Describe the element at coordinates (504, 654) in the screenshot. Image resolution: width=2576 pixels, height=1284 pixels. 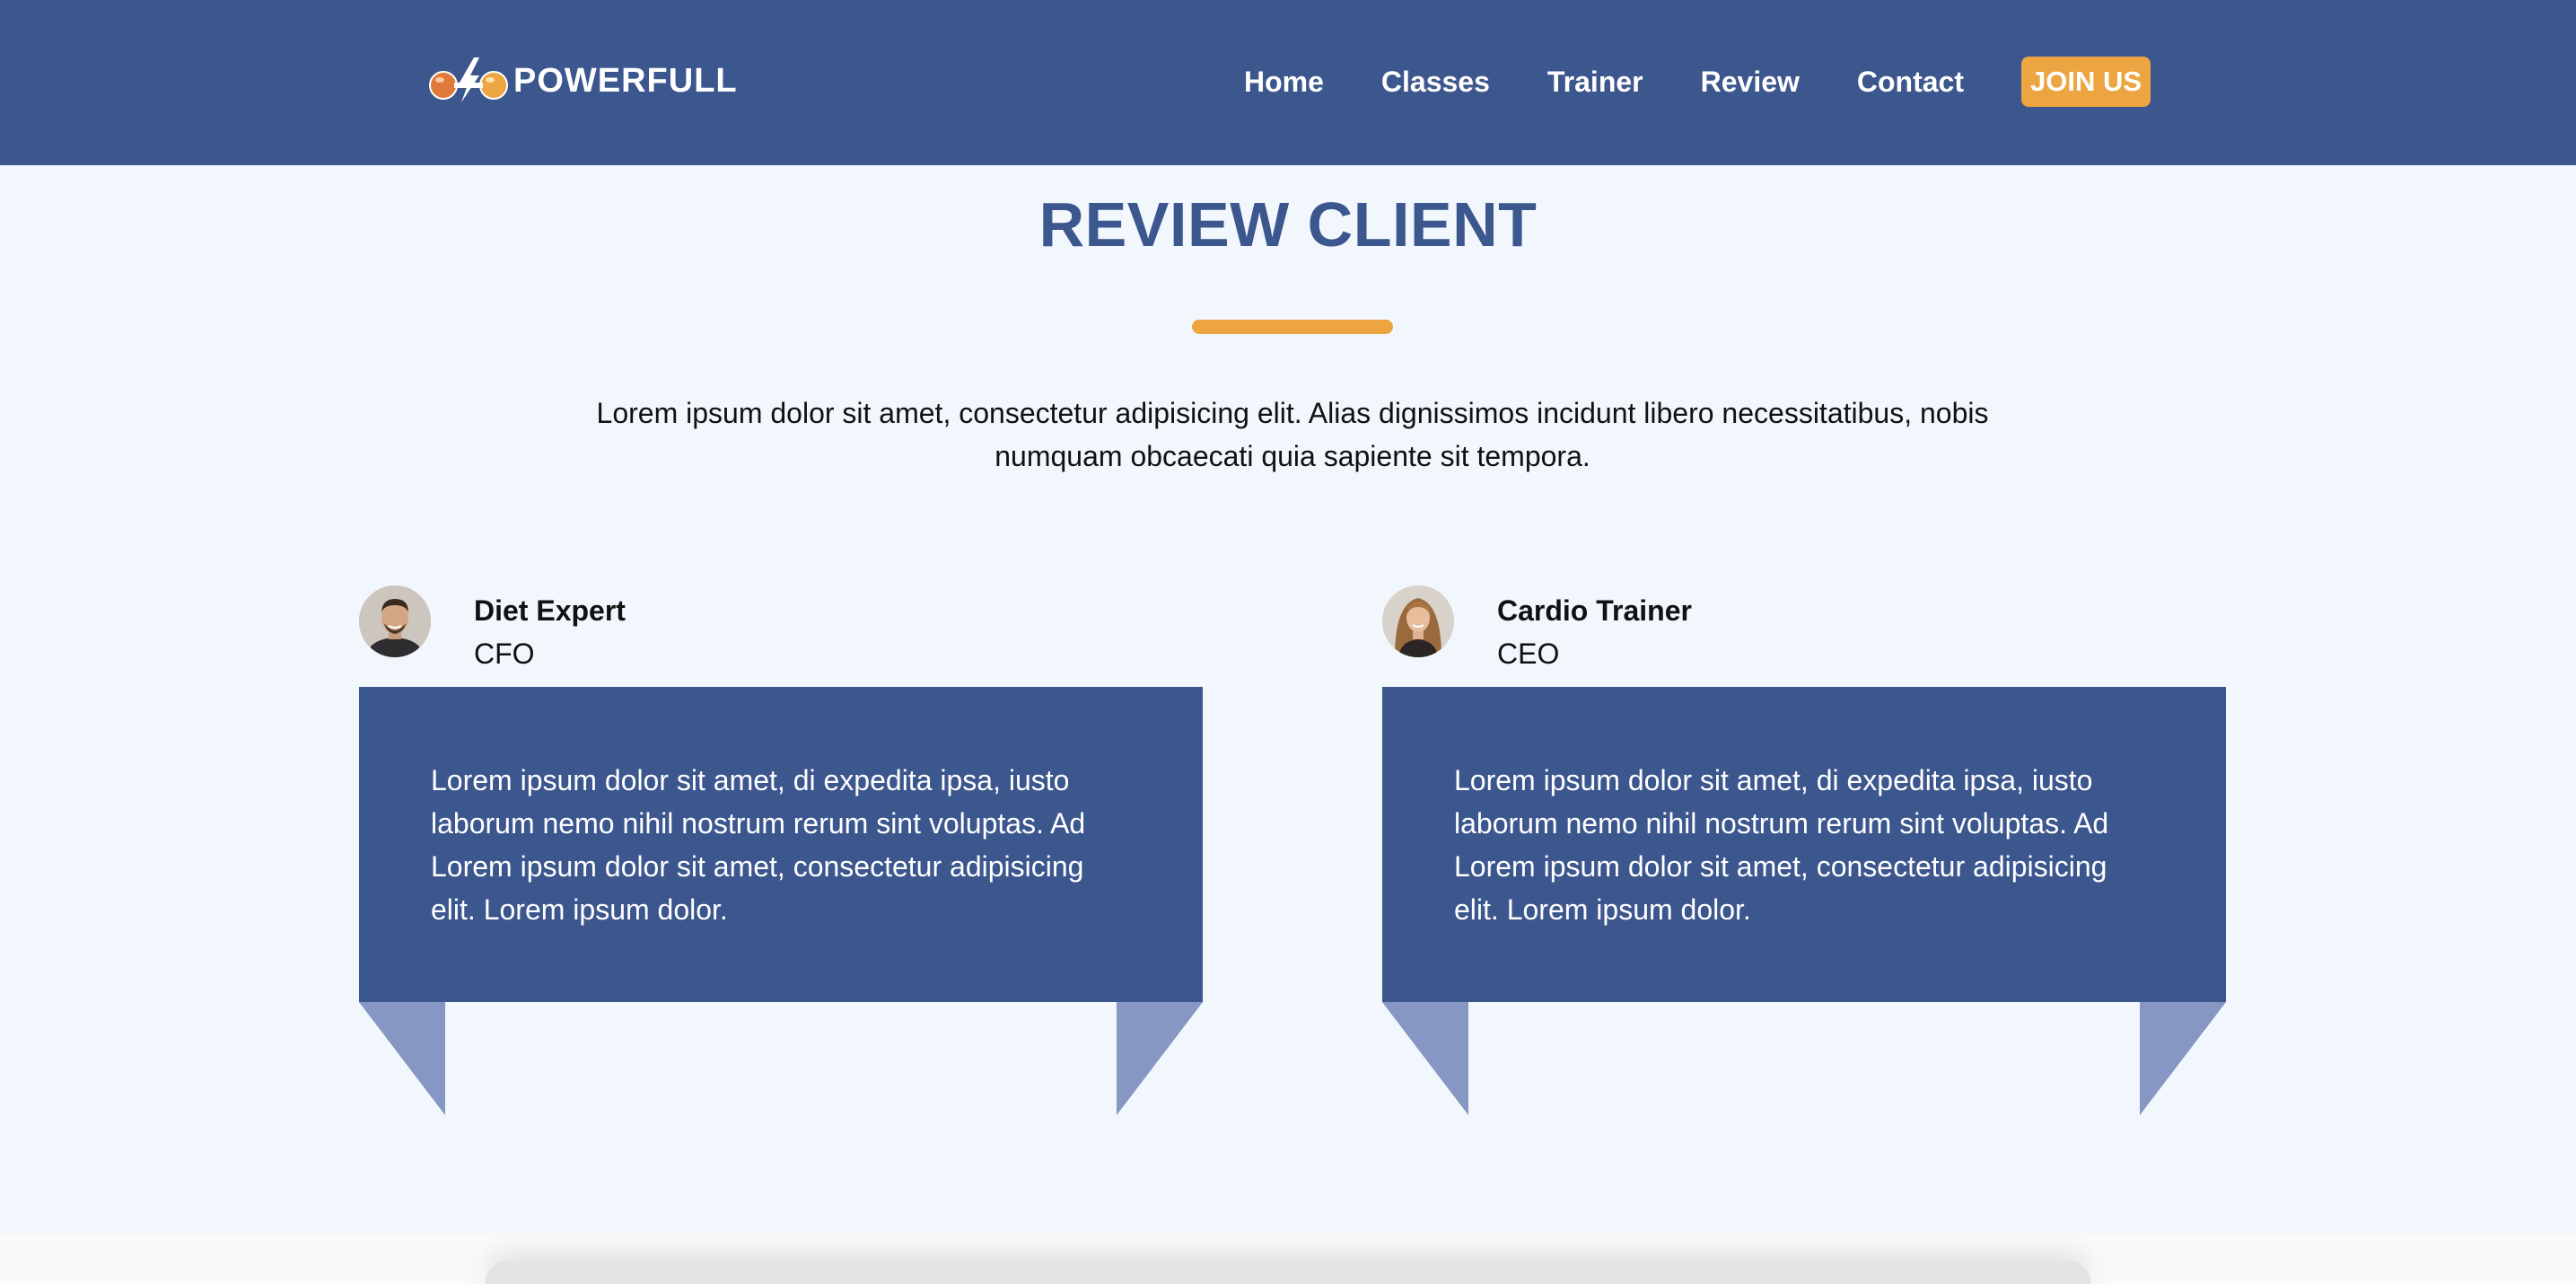
I see `reviewer-role: CFO` at that location.